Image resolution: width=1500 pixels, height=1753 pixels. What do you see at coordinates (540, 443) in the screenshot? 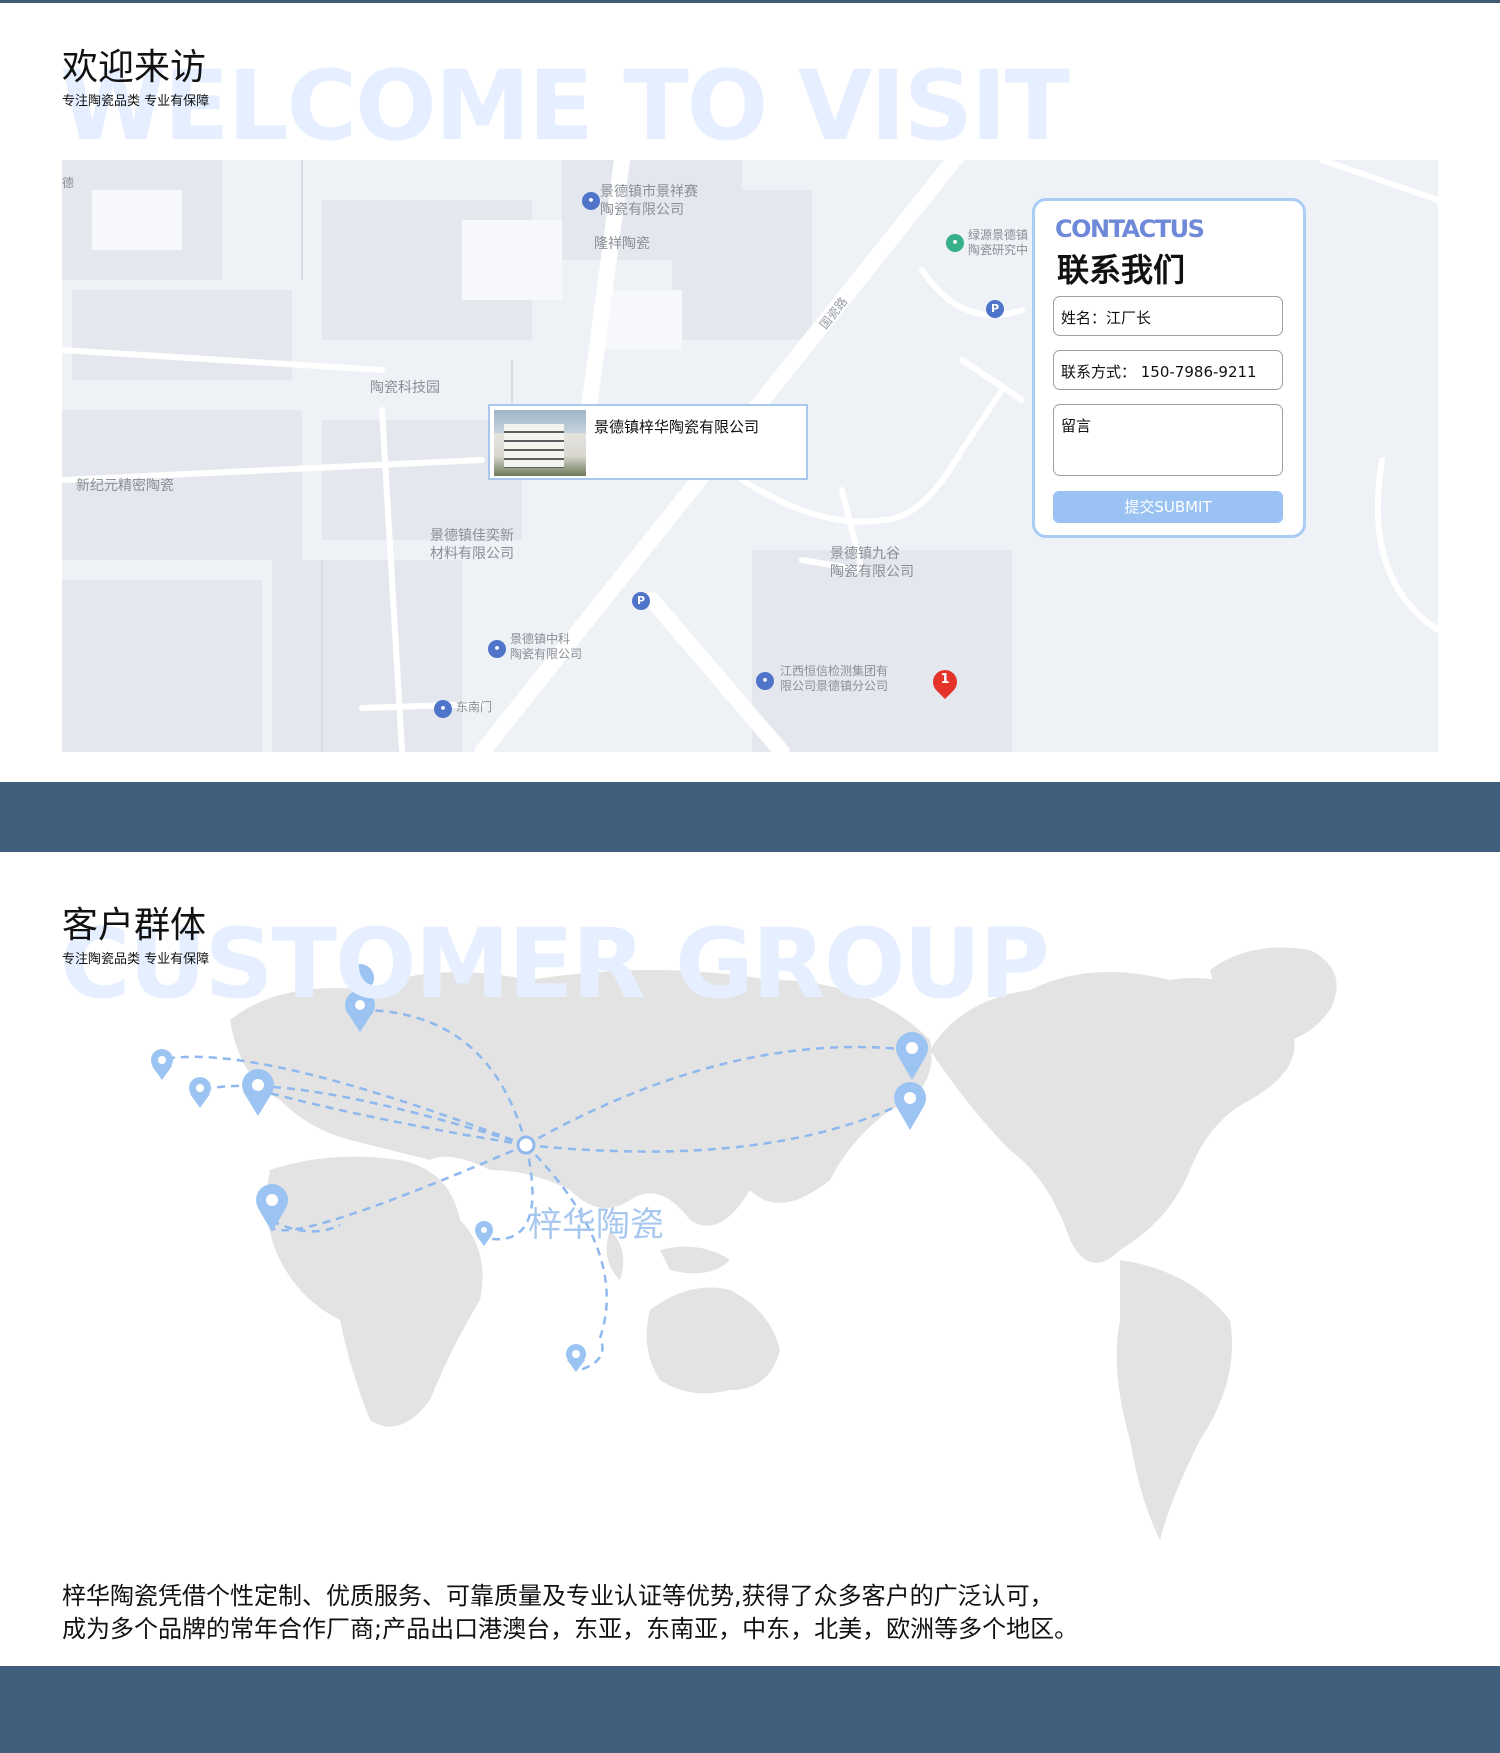
I see `company-photo` at bounding box center [540, 443].